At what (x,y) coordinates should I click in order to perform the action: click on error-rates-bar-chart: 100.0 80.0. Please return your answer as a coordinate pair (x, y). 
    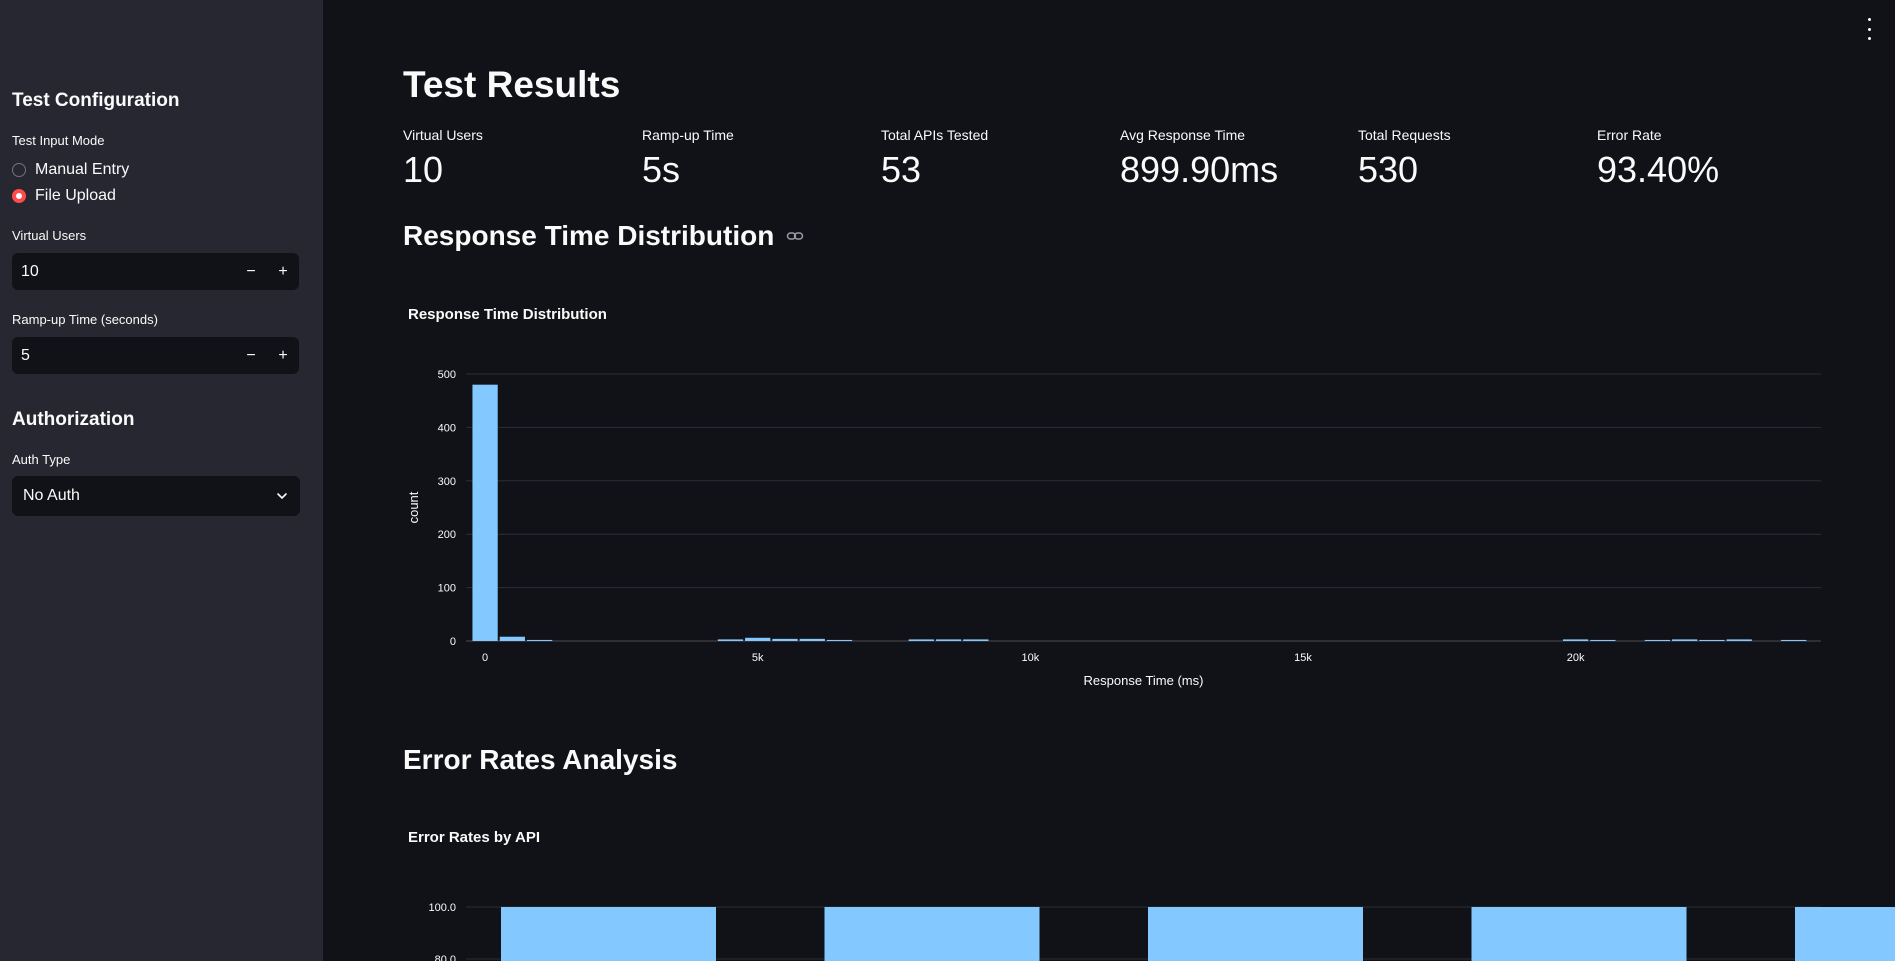
    Looking at the image, I should click on (1161, 931).